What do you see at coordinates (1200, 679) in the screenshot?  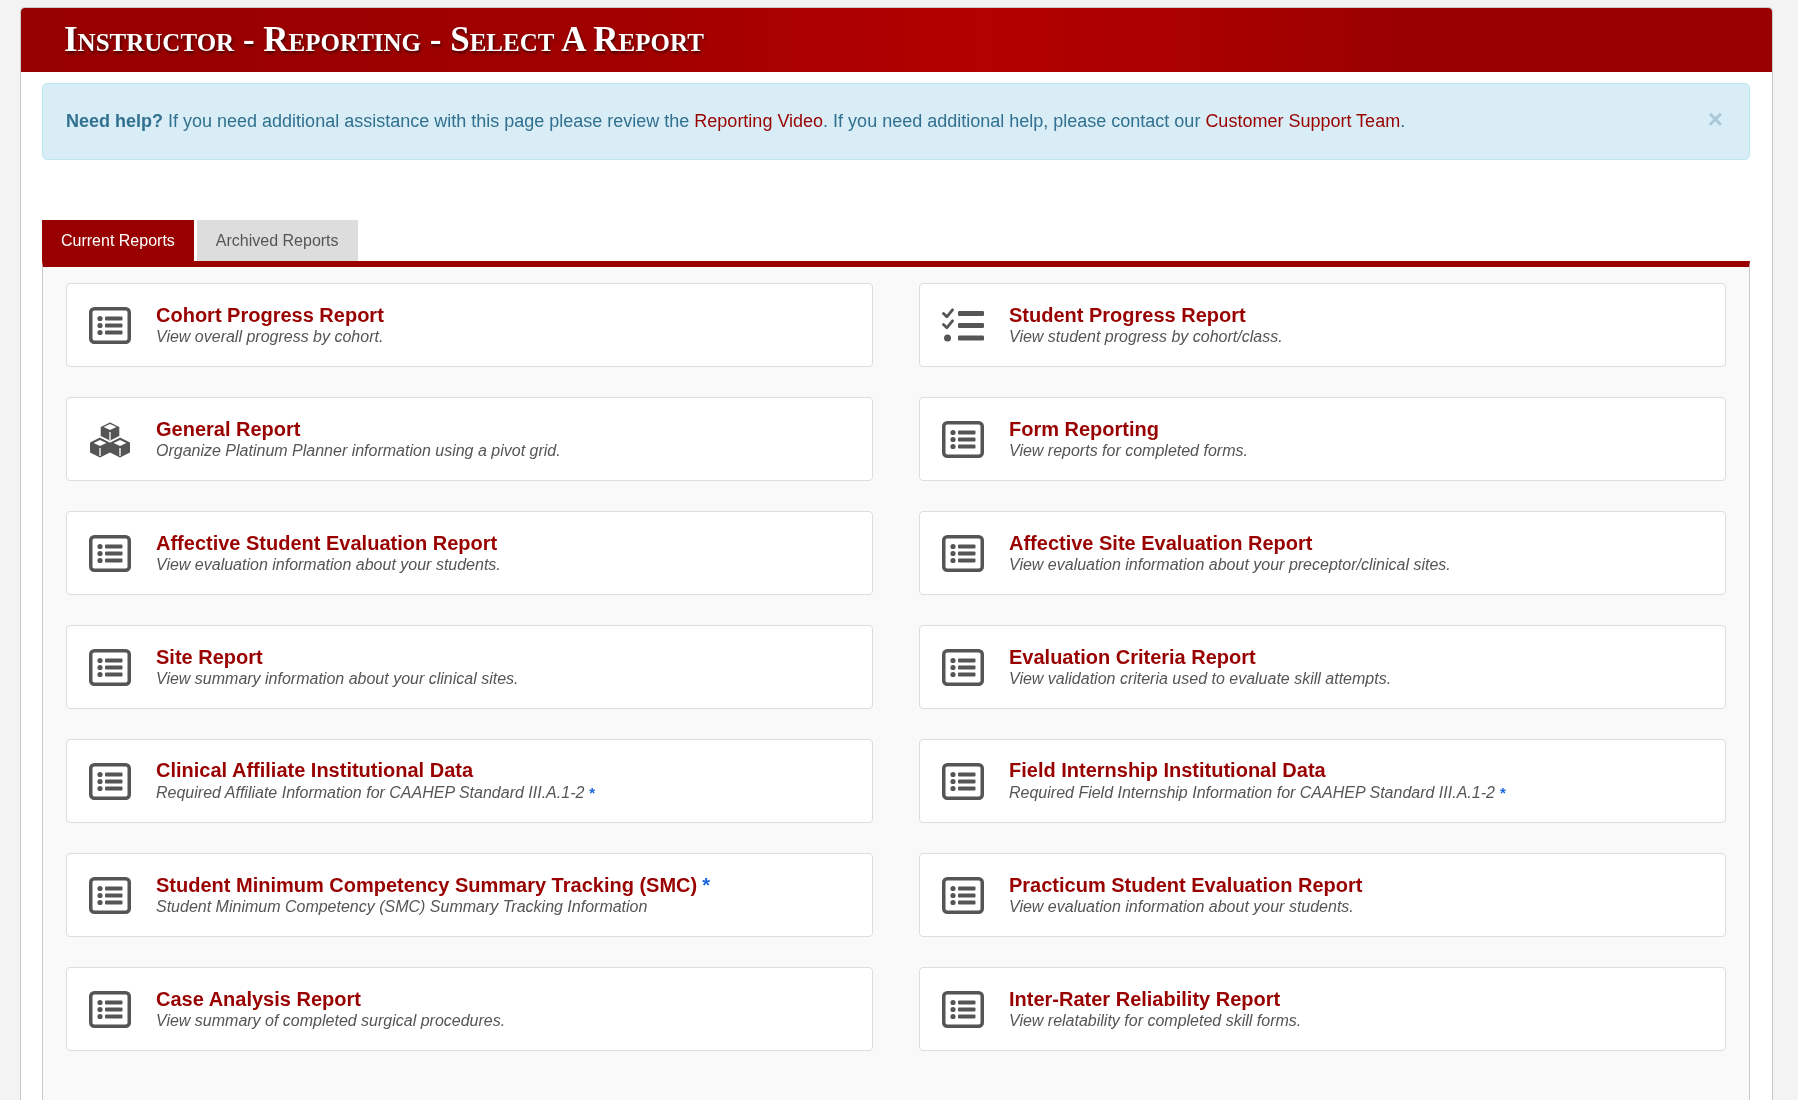 I see `report-description: View validation criteria used to evaluate skill attempts.` at bounding box center [1200, 679].